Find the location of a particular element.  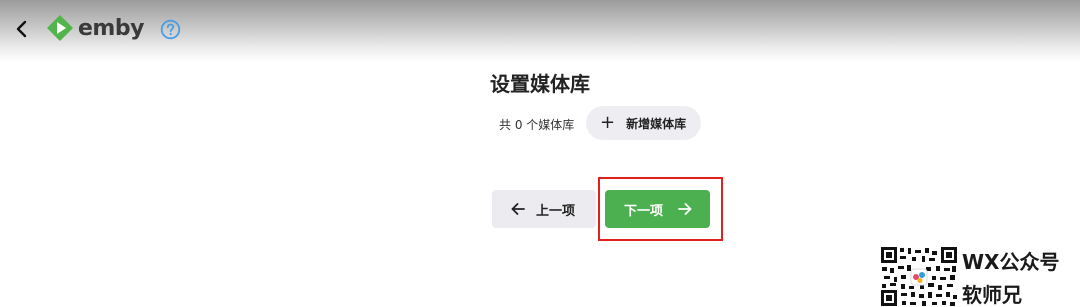

previous-button: 上一项 is located at coordinates (544, 209).